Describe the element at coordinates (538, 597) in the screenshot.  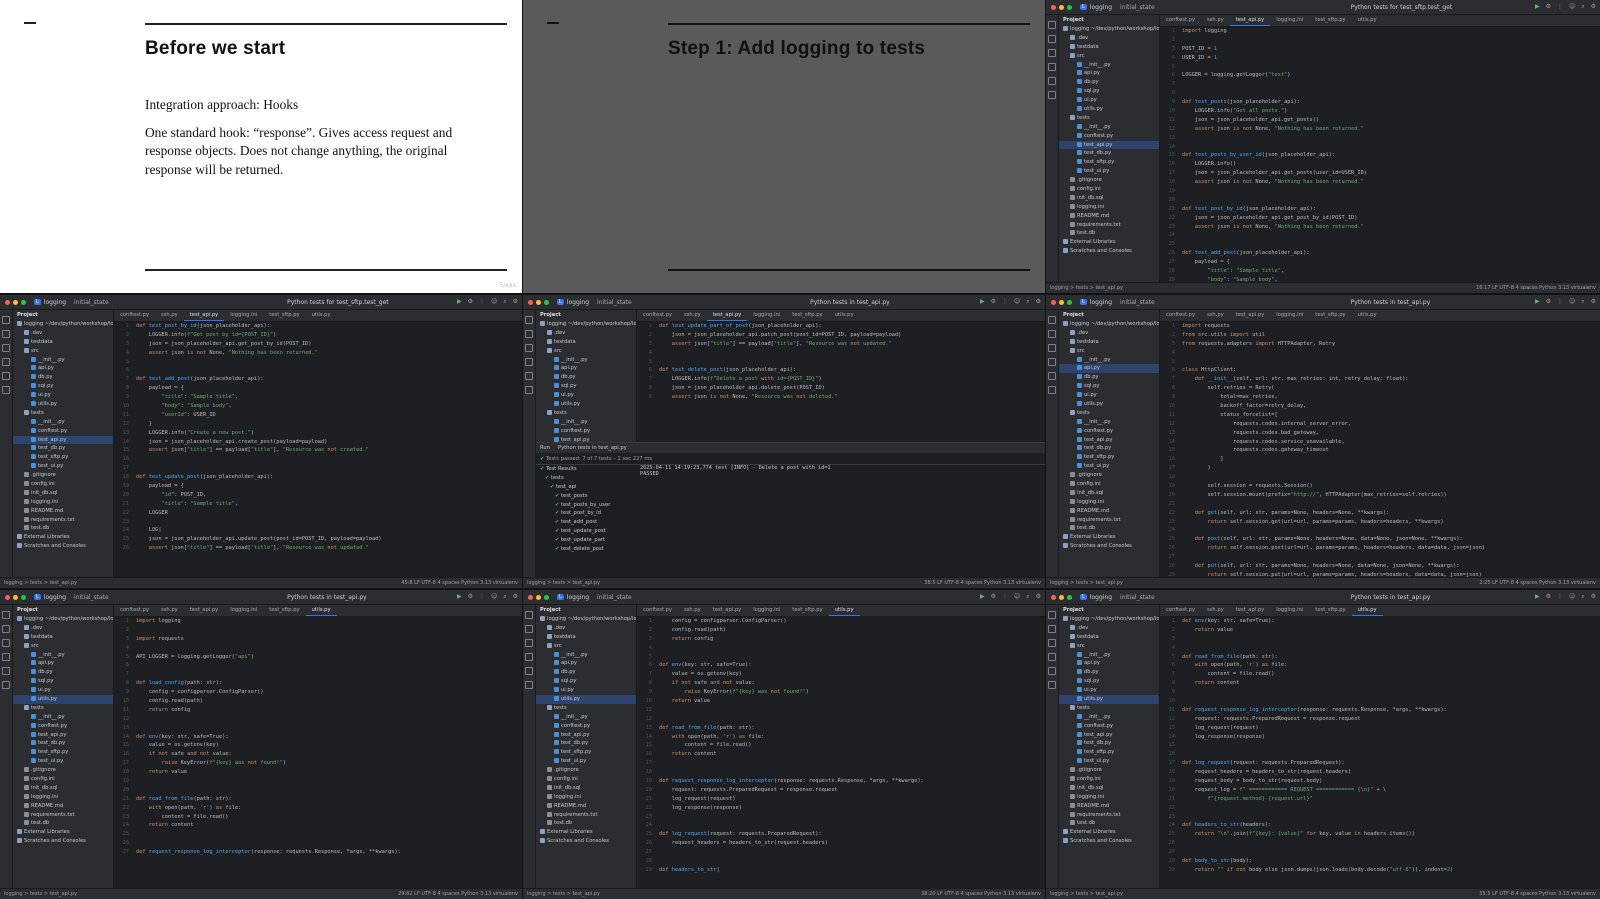
I see `minimize-window-button` at that location.